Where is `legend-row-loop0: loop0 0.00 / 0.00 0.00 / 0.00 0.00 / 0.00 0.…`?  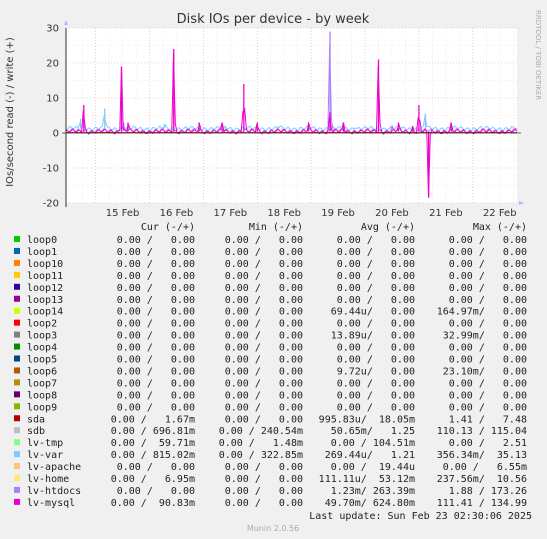 legend-row-loop0: loop0 0.00 / 0.00 0.00 / 0.00 0.00 / 0.00 0.… is located at coordinates (270, 240).